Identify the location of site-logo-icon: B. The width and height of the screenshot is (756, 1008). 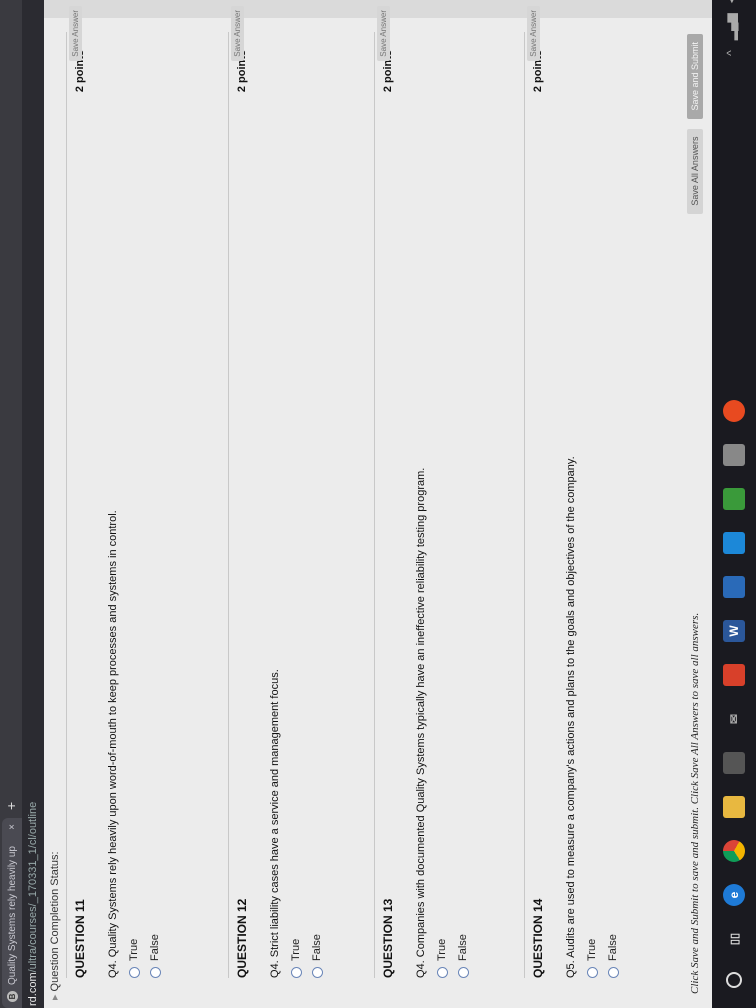
(12, 996).